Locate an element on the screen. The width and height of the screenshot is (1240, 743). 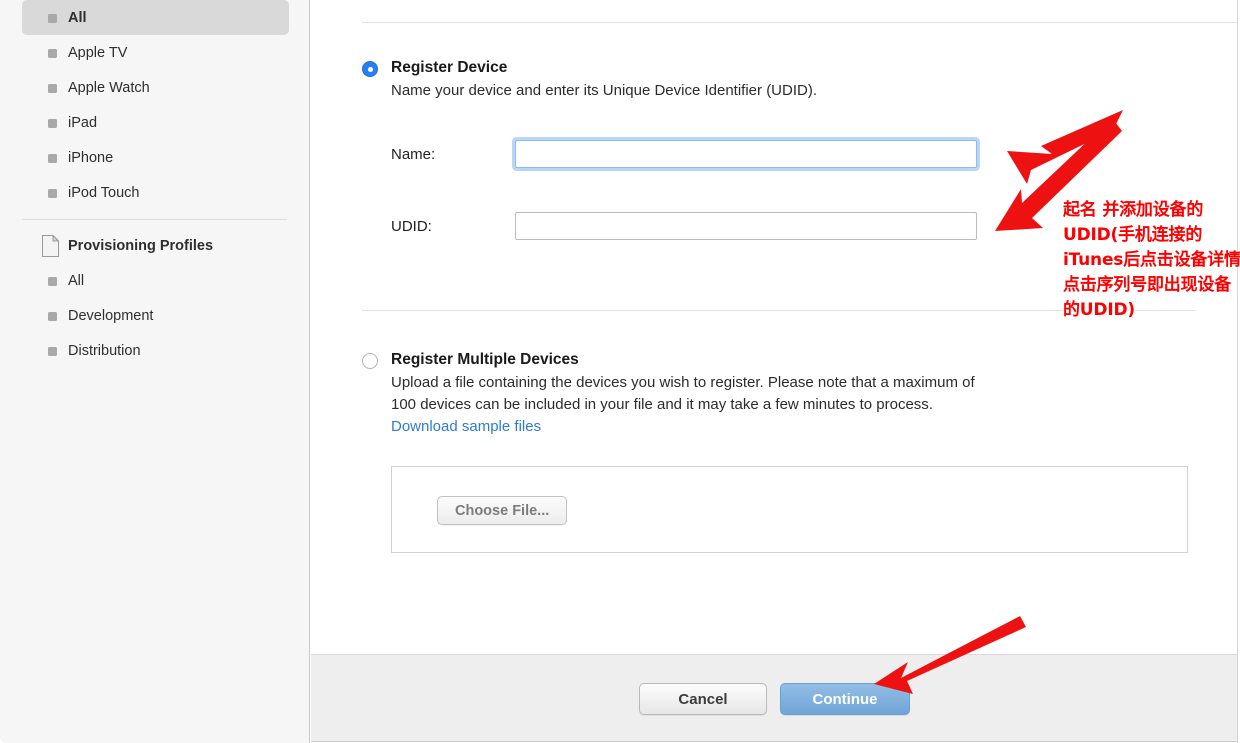
register-device-title: Register Device is located at coordinates (449, 67).